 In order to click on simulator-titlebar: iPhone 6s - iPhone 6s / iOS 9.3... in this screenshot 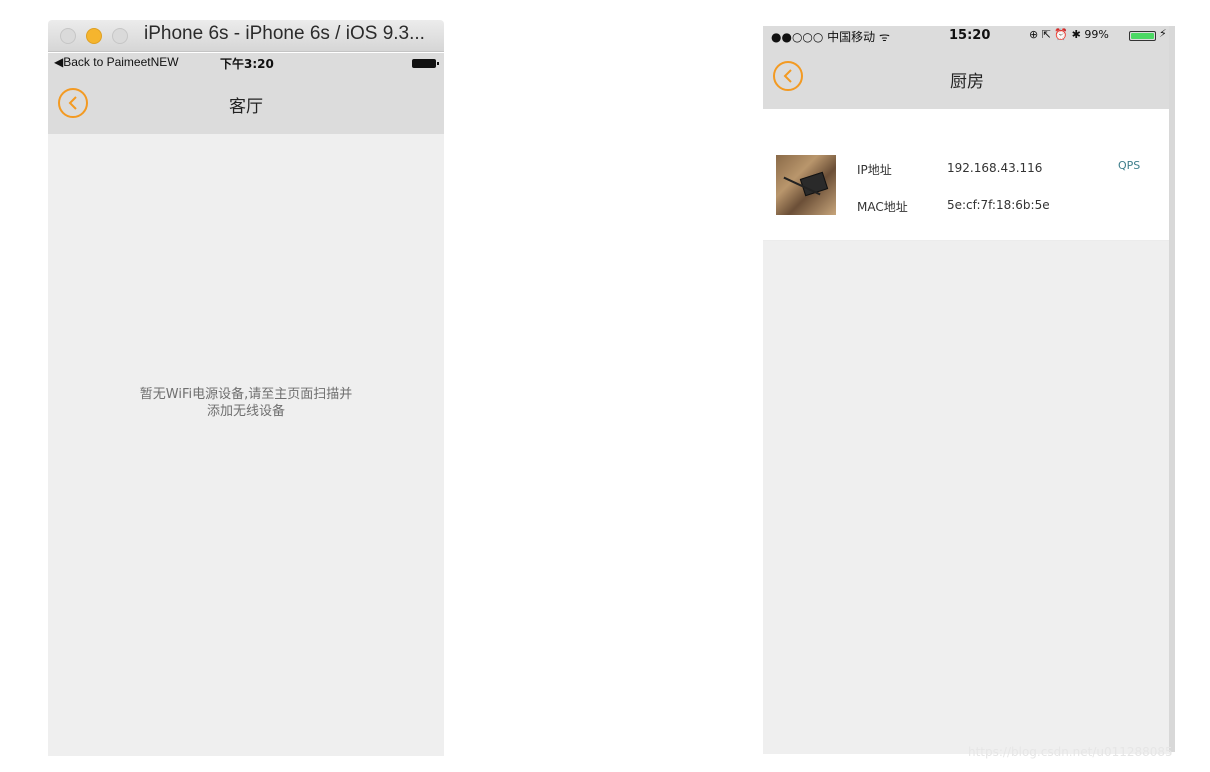, I will do `click(246, 36)`.